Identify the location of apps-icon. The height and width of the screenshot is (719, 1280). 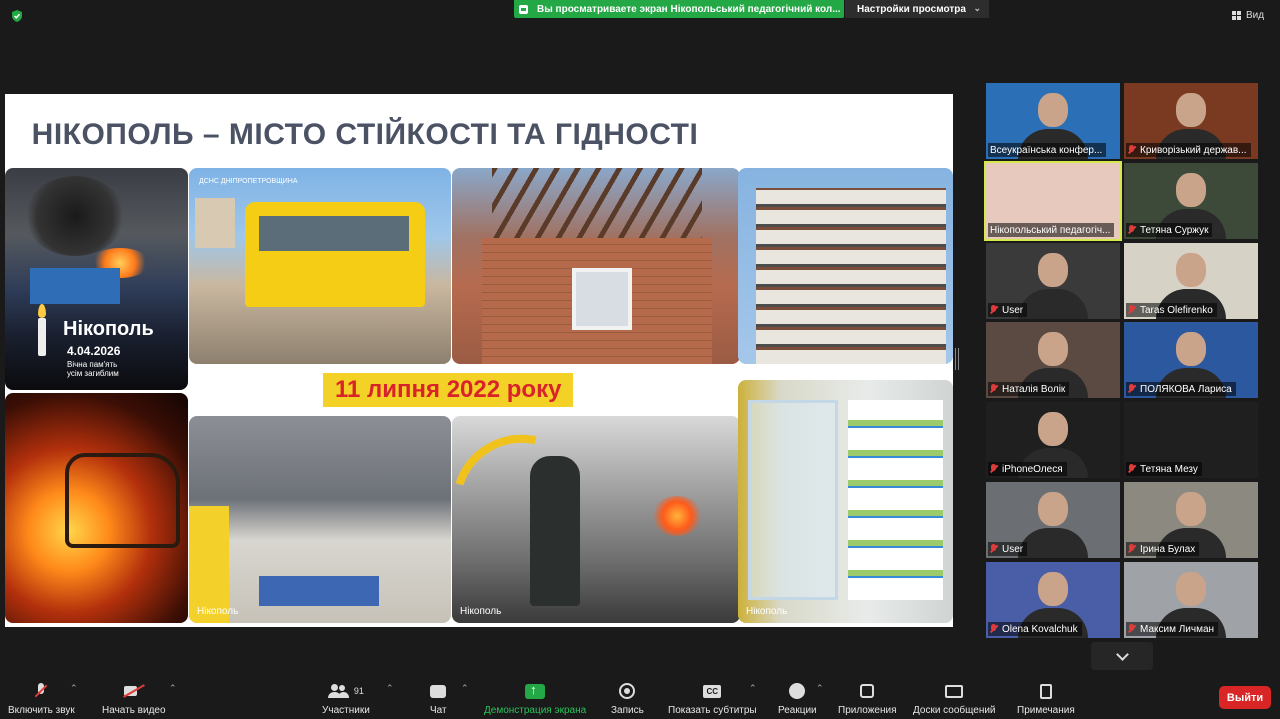
(867, 691).